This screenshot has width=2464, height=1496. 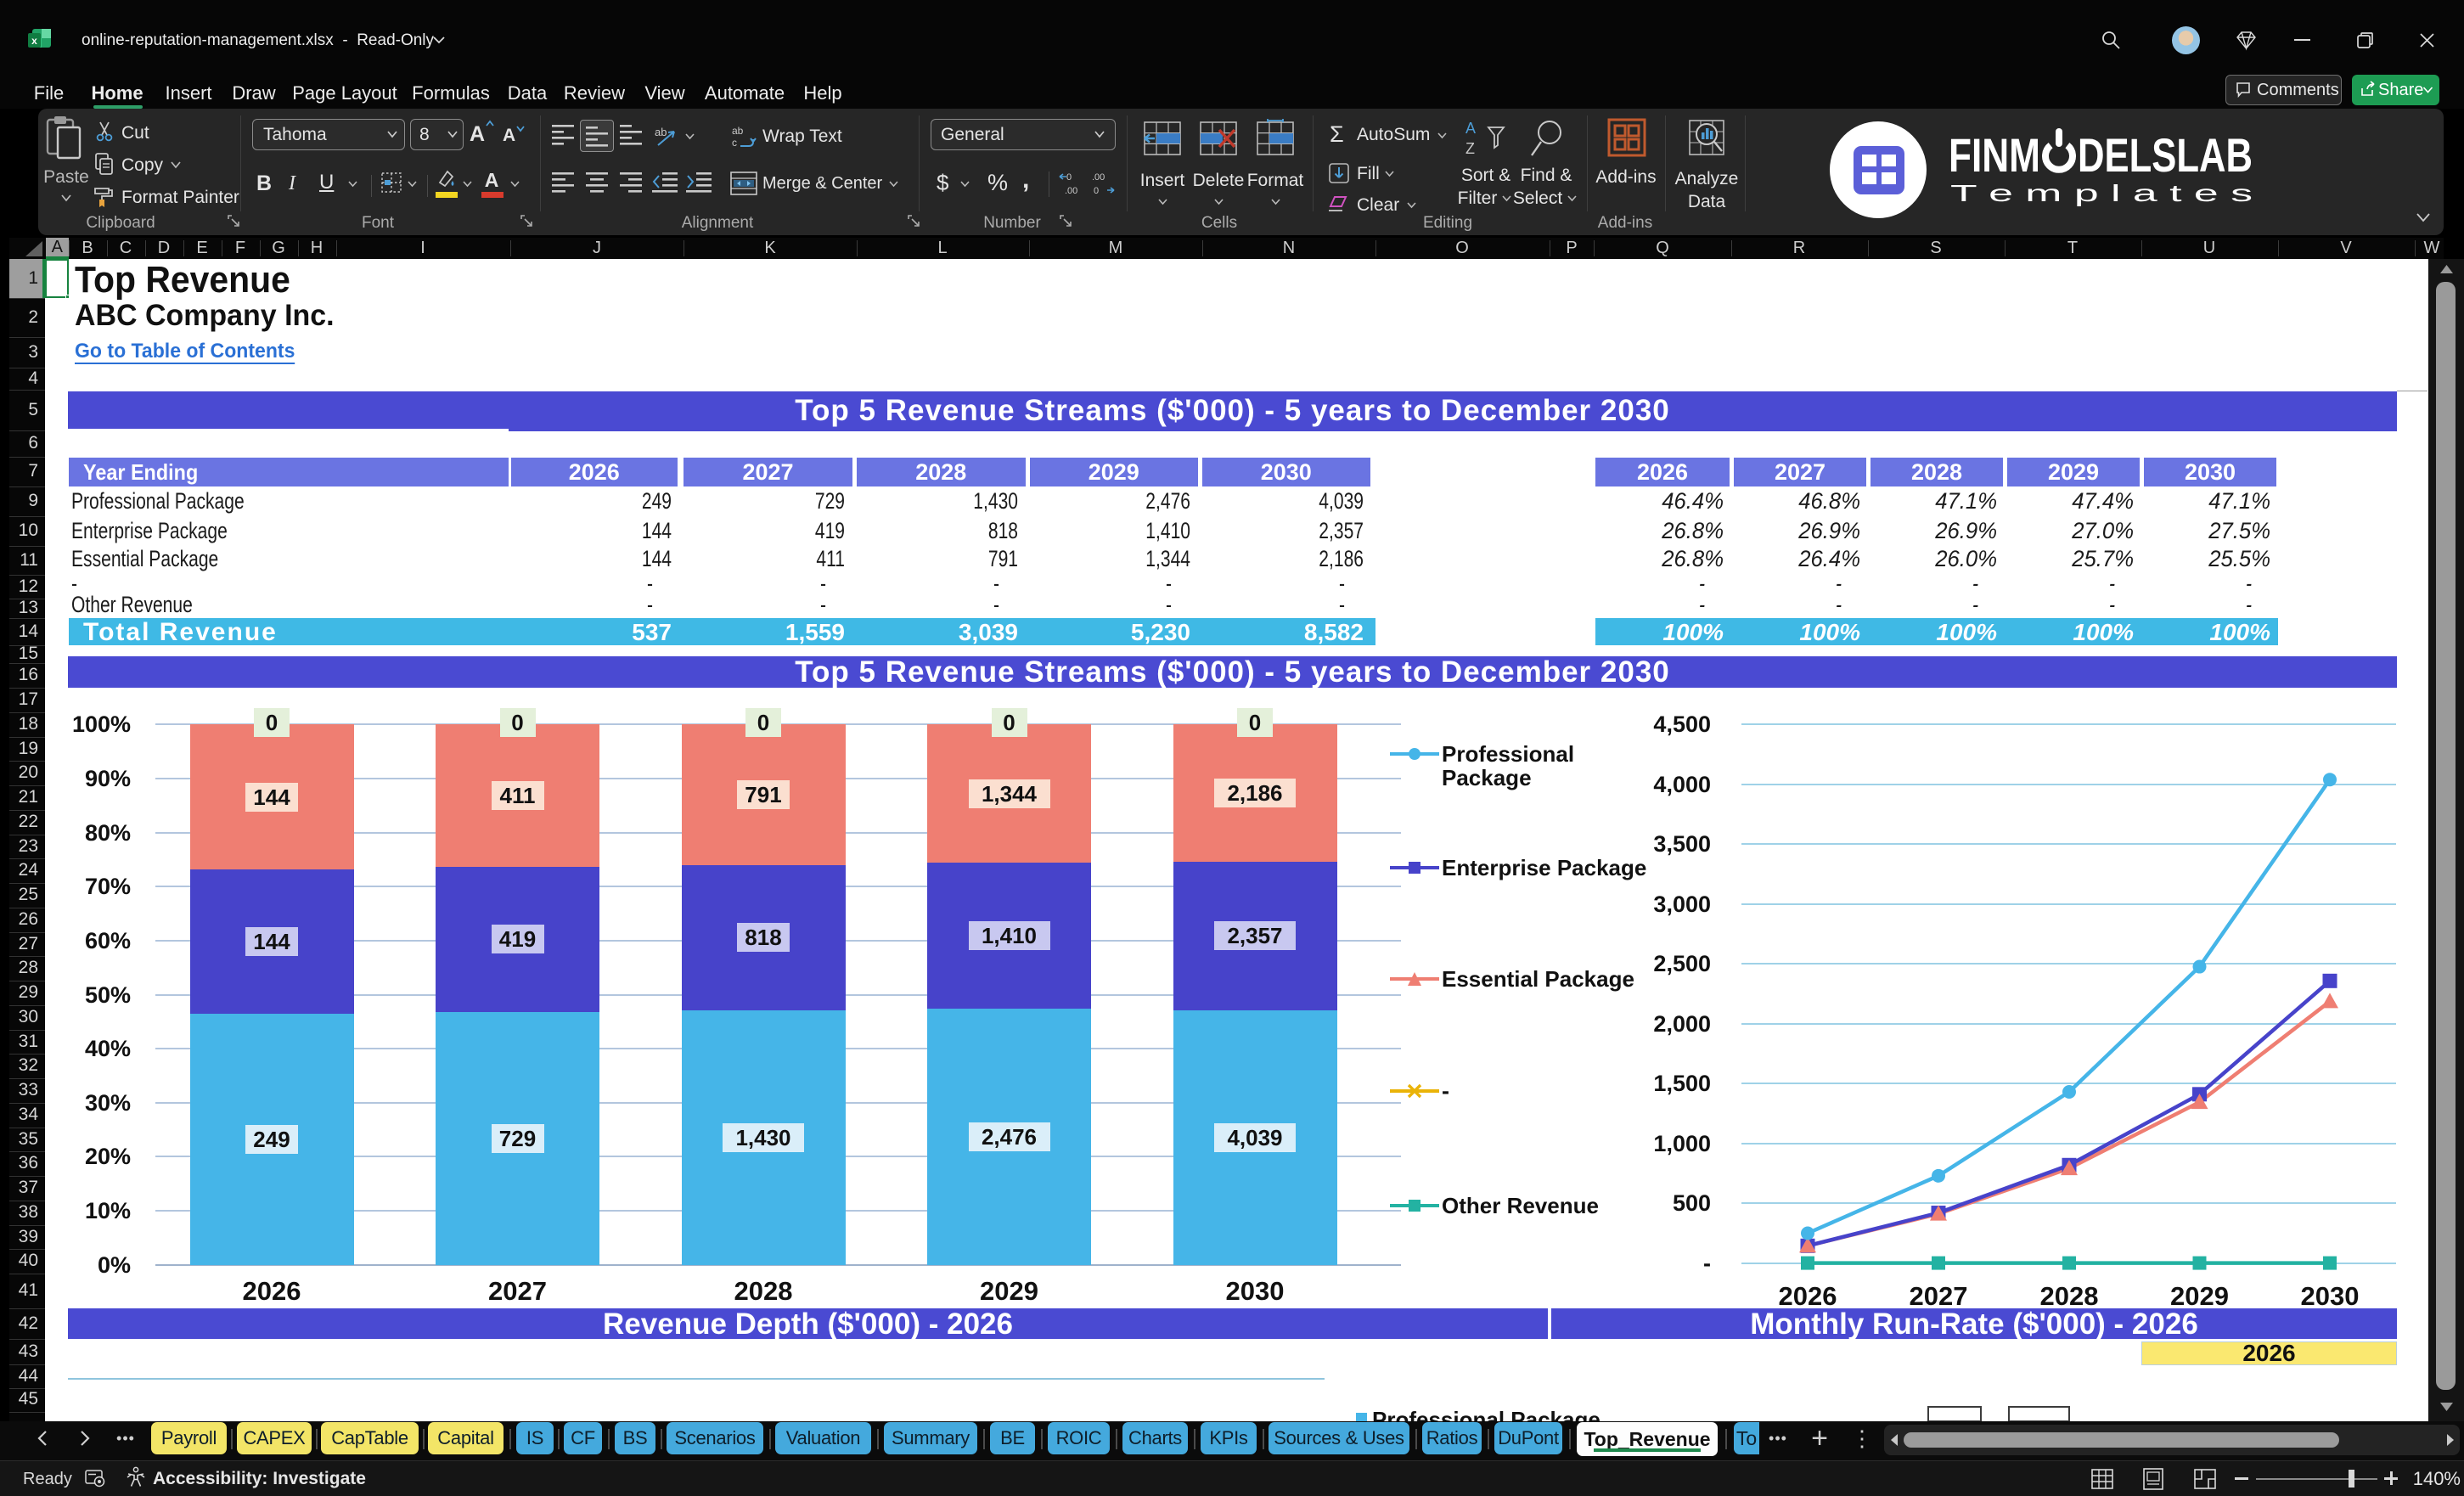 I want to click on svg-text: c, so click(x=734, y=143).